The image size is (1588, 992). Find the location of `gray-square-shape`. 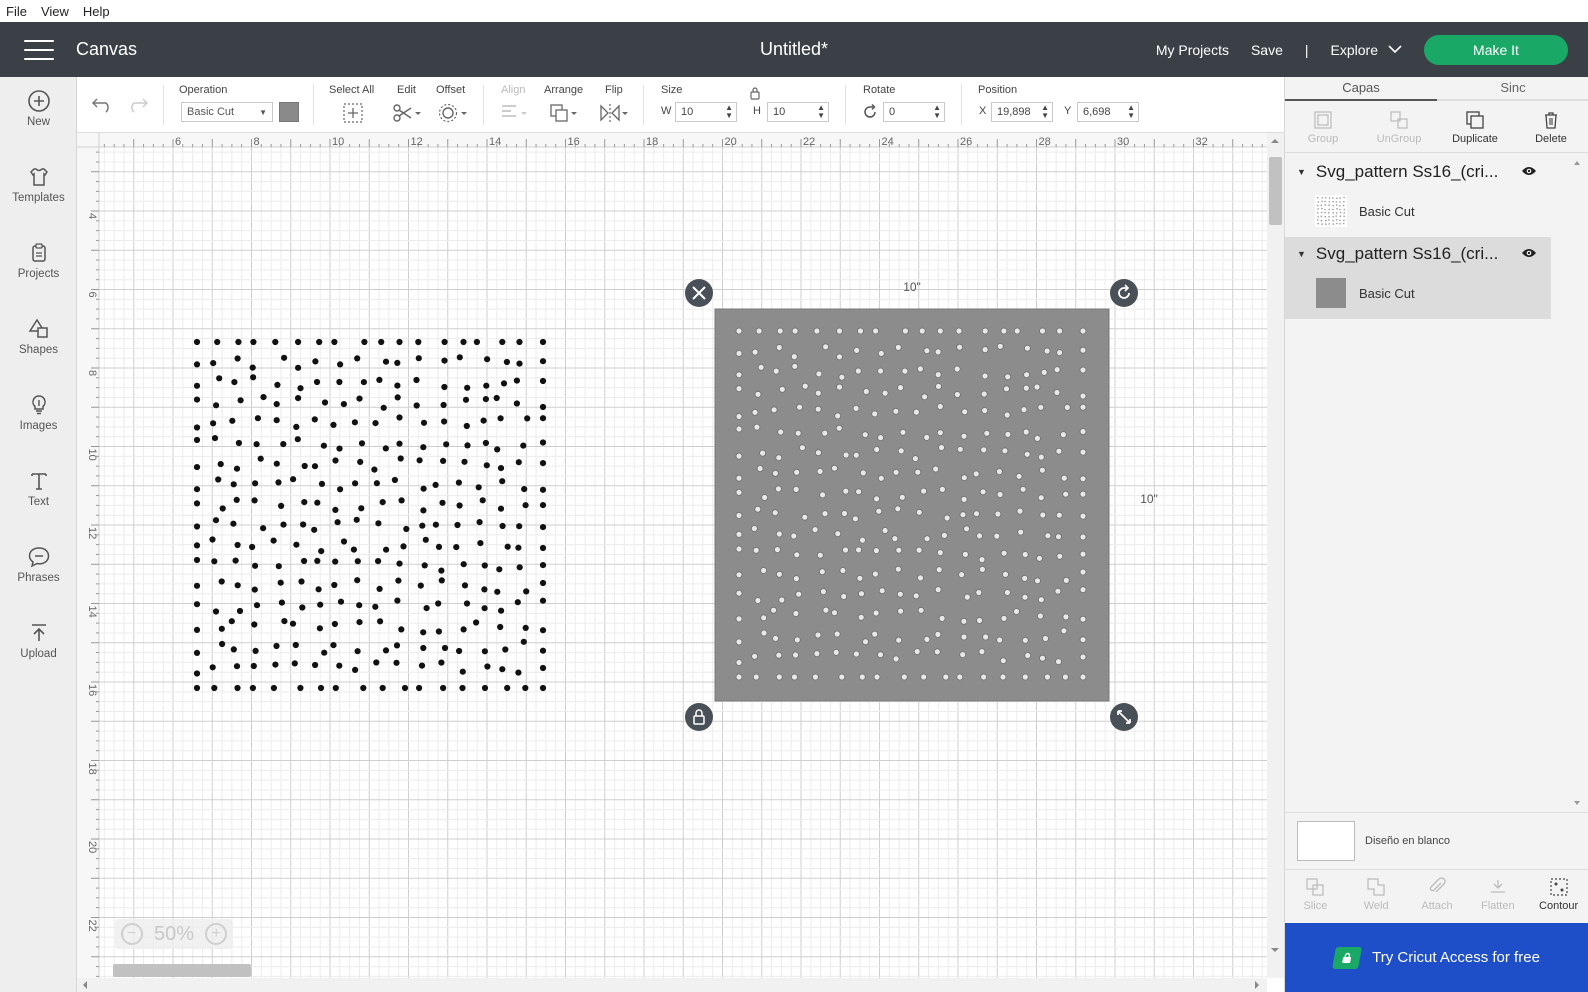

gray-square-shape is located at coordinates (912, 505).